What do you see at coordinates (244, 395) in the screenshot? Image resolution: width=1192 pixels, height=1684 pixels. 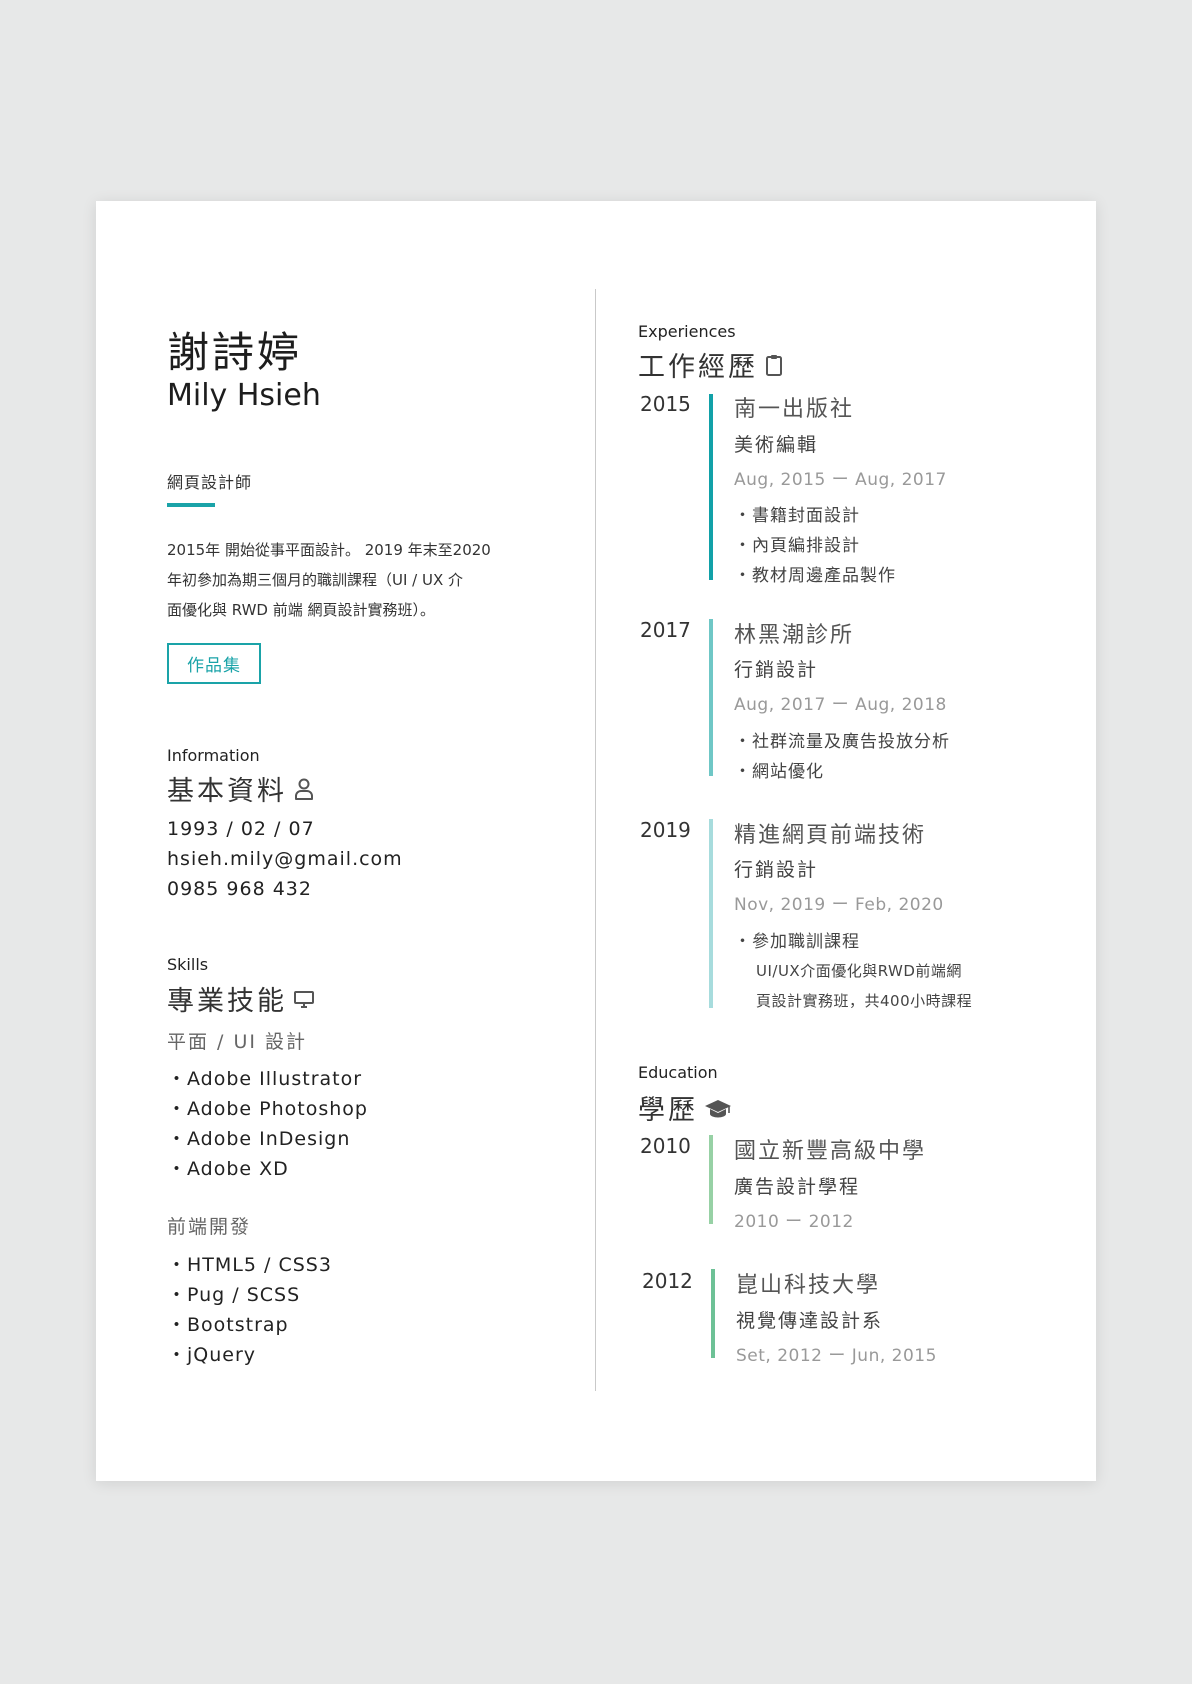 I see `name-en: Mily Hsieh` at bounding box center [244, 395].